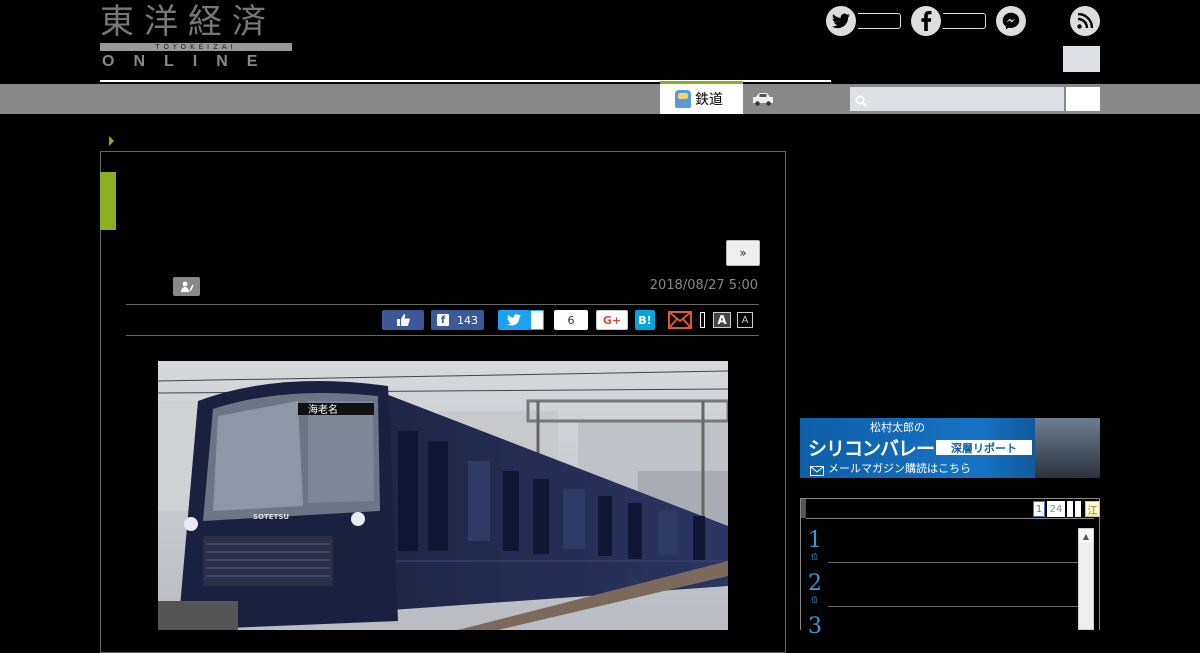 This screenshot has width=1200, height=653. I want to click on facebook-like-count, so click(964, 21).